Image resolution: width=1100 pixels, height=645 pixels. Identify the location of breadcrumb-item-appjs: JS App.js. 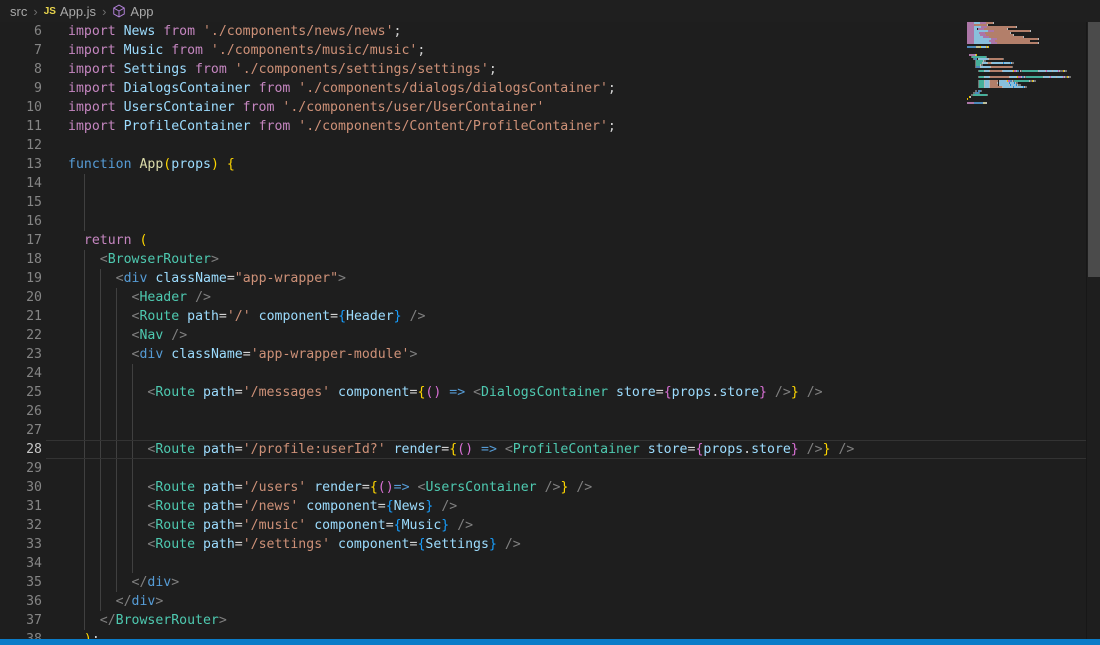
(70, 11).